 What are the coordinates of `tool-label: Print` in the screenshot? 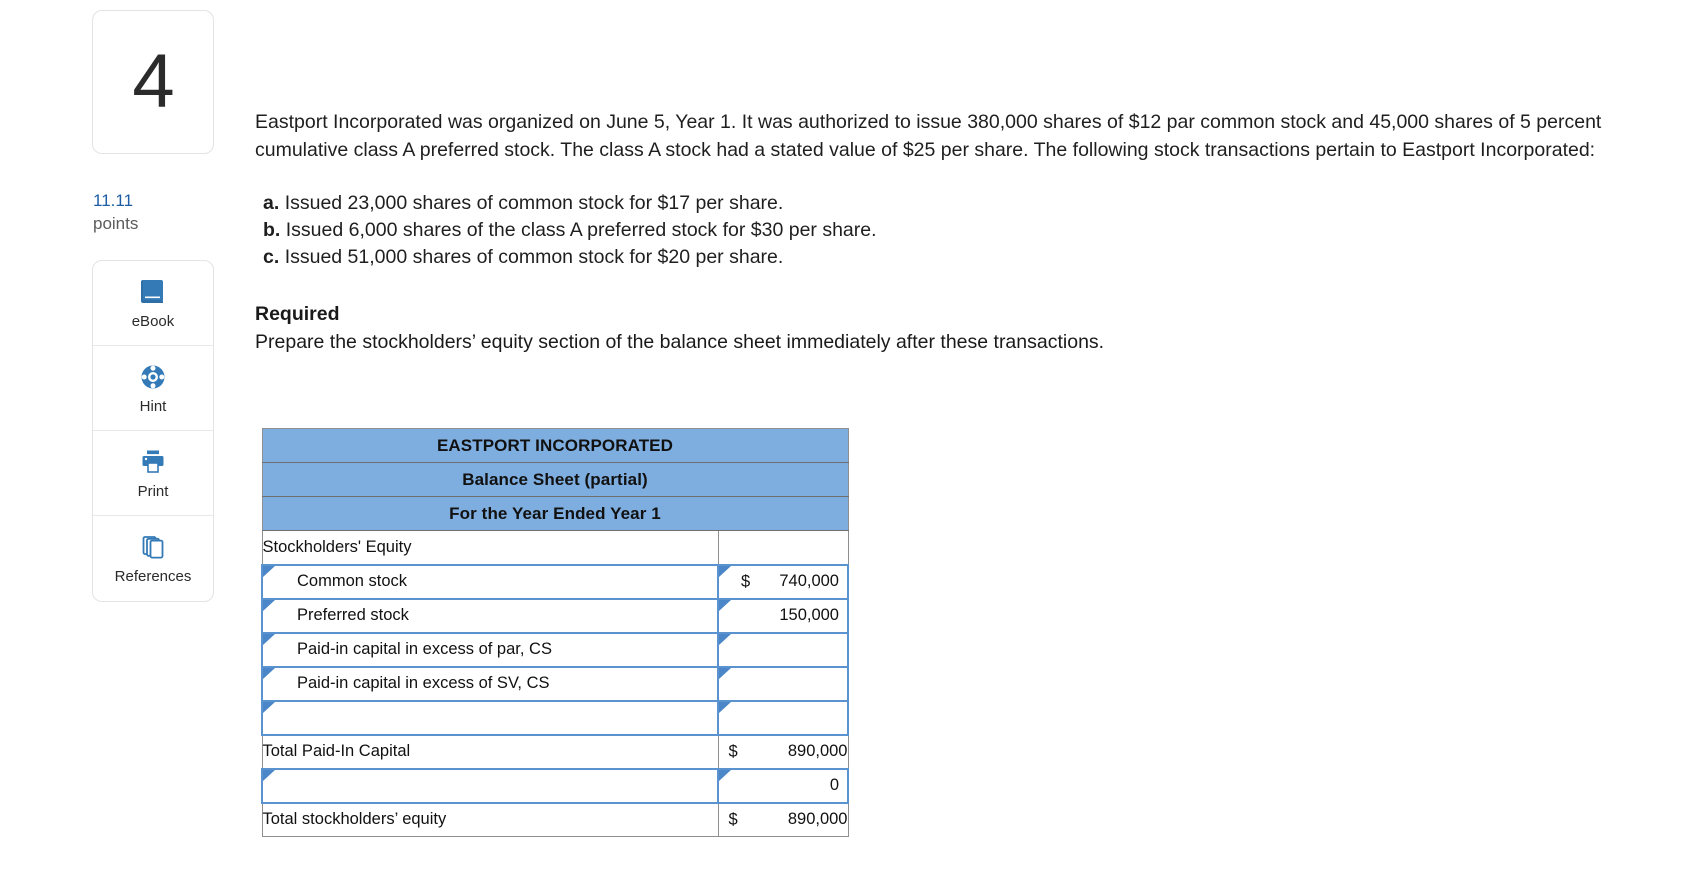 It's located at (153, 491).